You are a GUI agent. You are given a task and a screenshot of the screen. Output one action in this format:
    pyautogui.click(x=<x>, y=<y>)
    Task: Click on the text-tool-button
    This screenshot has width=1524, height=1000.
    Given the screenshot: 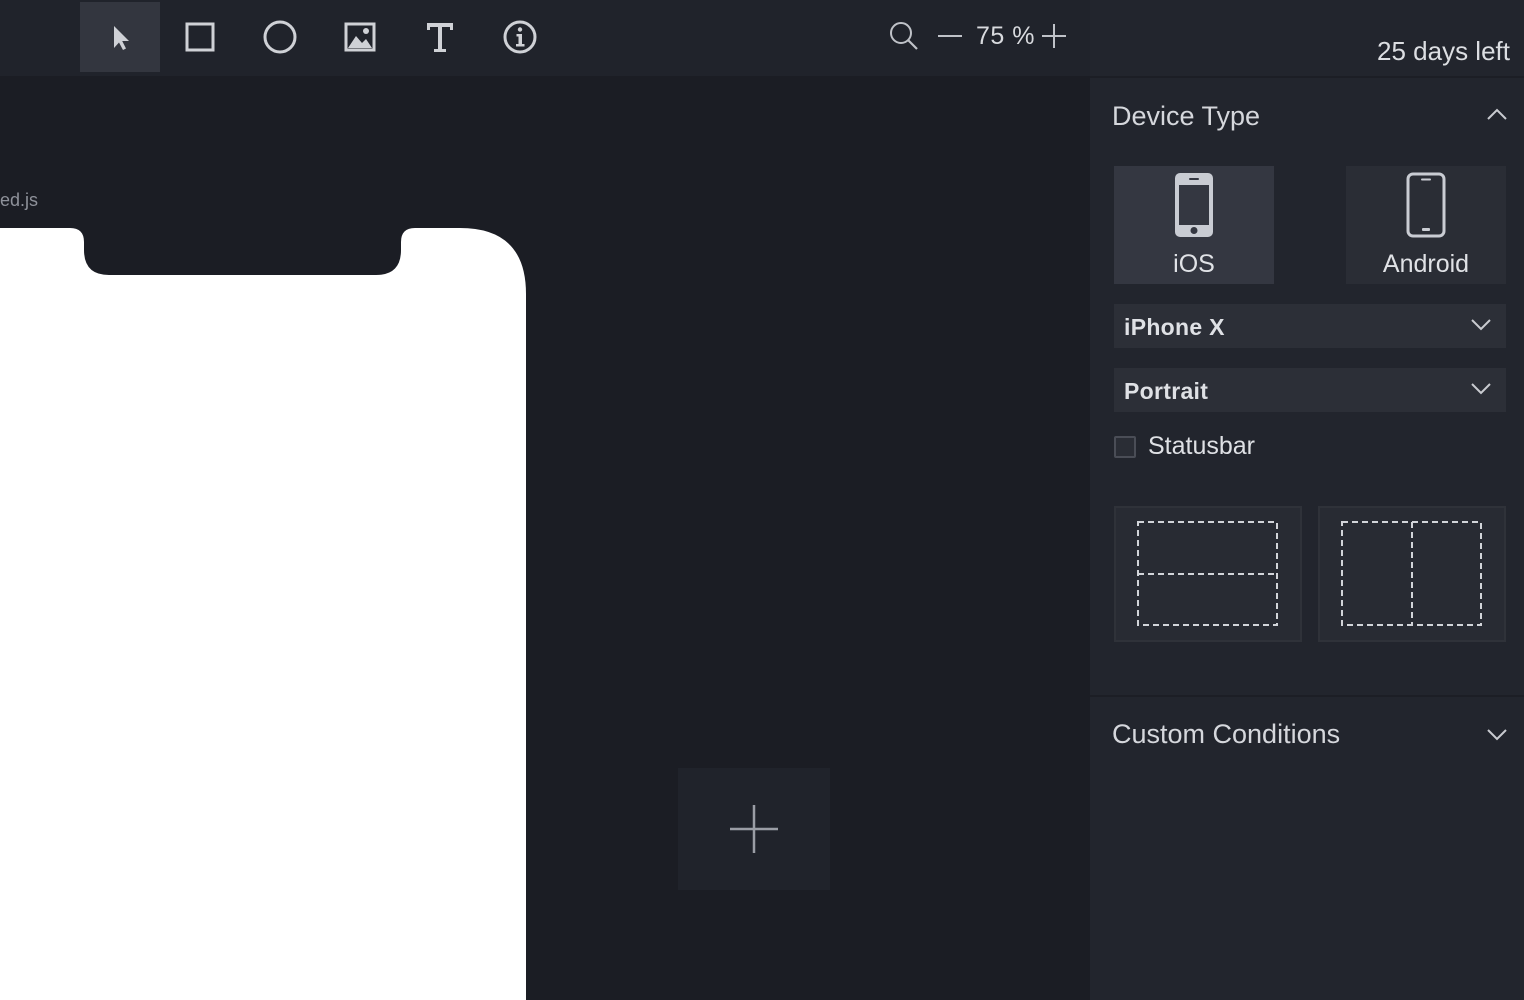 What is the action you would take?
    pyautogui.click(x=440, y=37)
    